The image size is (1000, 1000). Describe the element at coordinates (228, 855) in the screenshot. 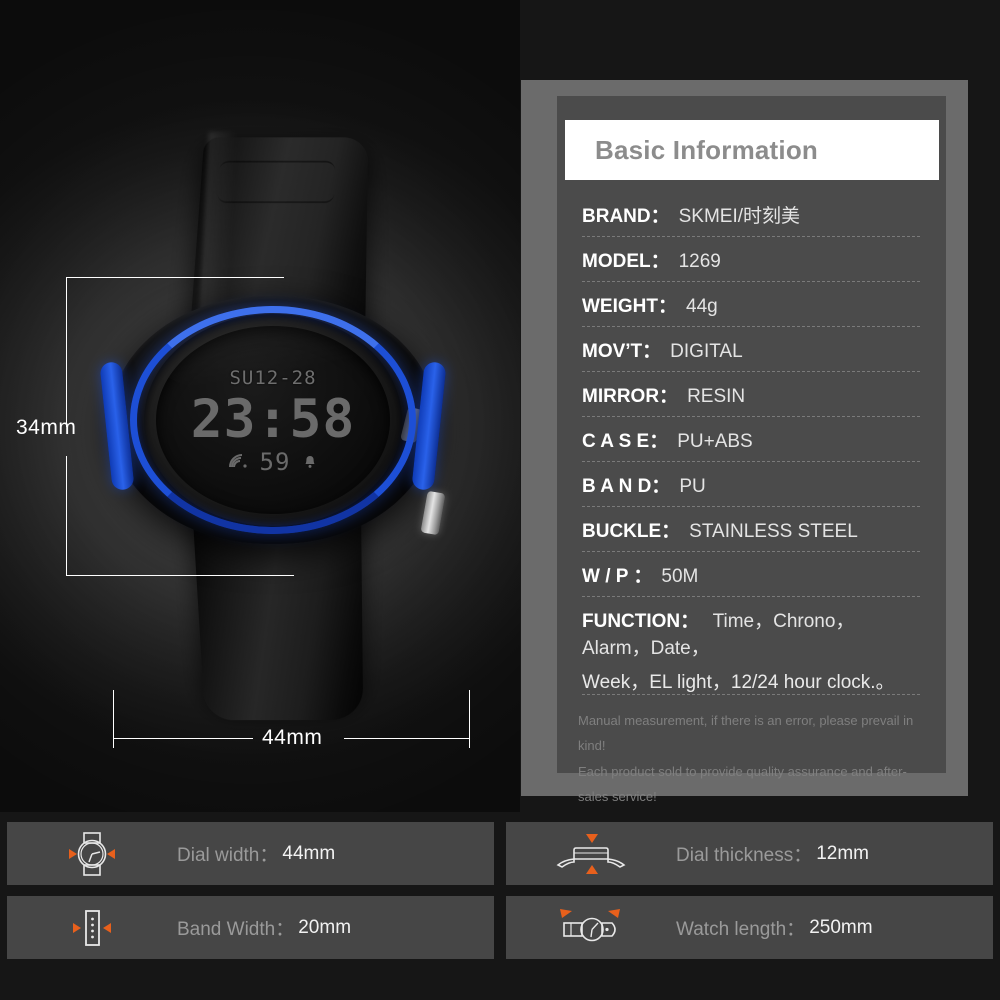

I see `info-label: Dial width：` at that location.